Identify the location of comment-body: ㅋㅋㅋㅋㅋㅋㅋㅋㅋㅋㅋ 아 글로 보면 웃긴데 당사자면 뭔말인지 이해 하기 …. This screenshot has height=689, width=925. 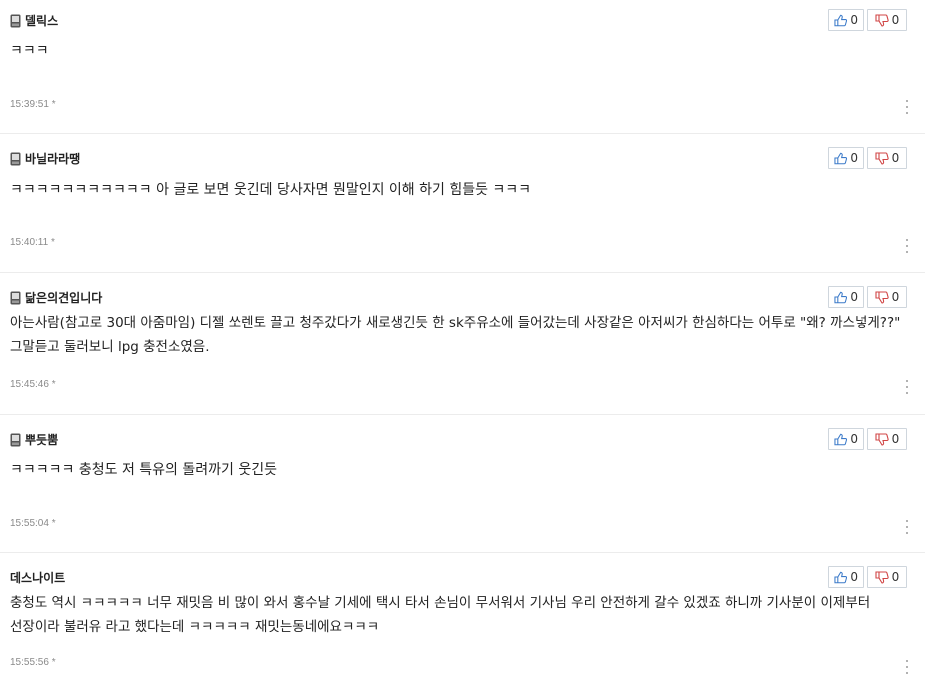
(271, 190).